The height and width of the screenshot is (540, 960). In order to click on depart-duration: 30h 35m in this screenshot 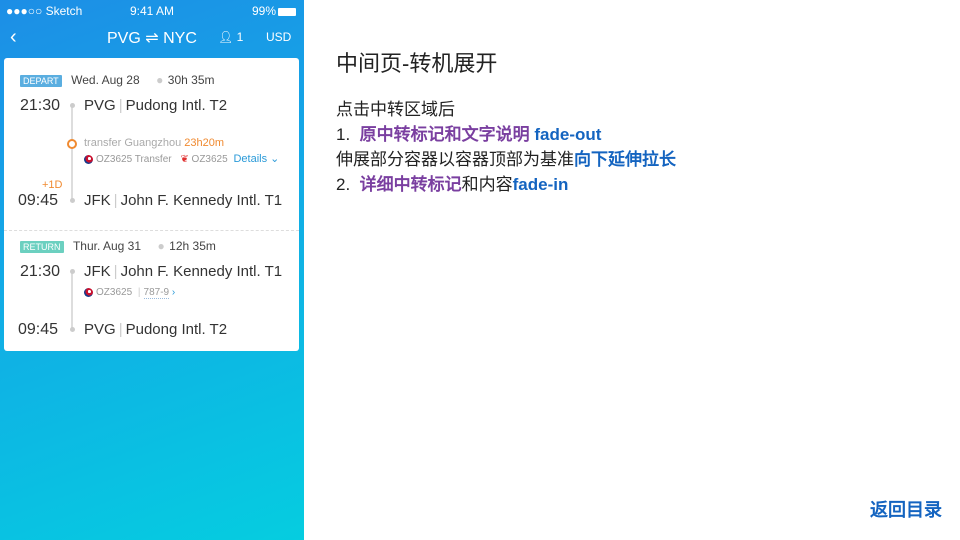, I will do `click(191, 80)`.